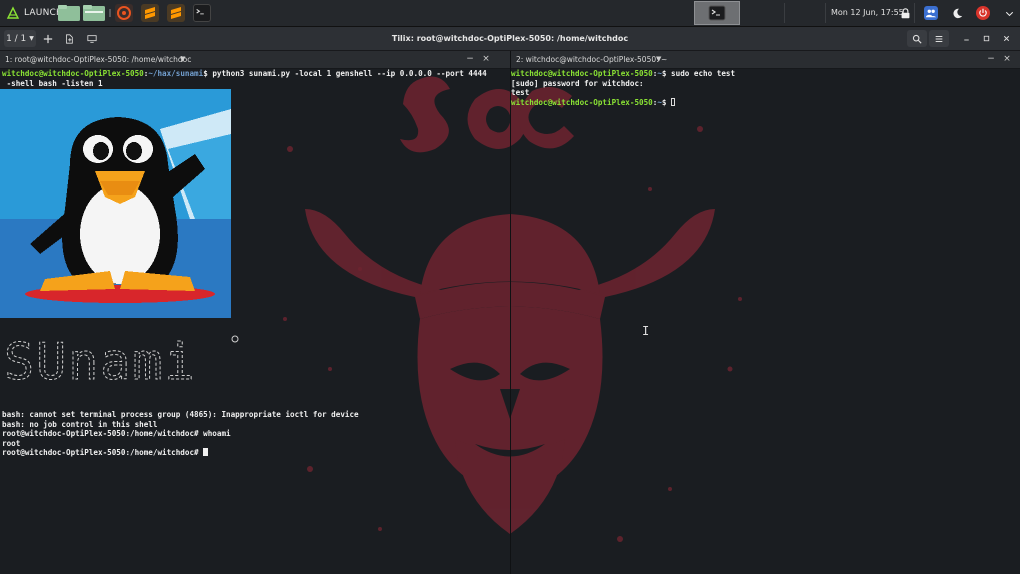 This screenshot has height=574, width=1020. What do you see at coordinates (124, 13) in the screenshot?
I see `ubuntu-software-icon` at bounding box center [124, 13].